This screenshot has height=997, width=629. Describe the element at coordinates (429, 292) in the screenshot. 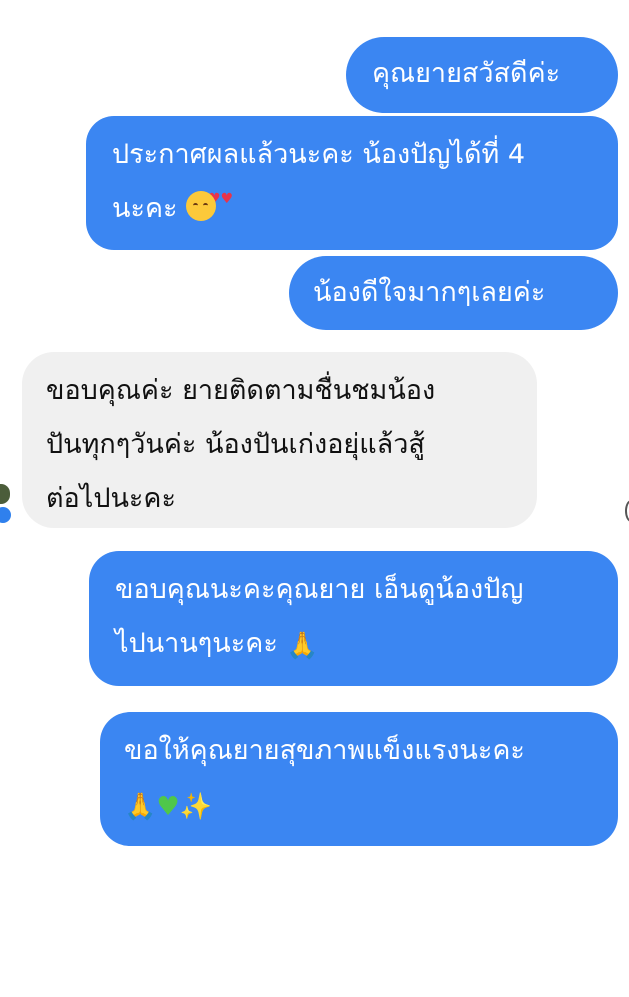

I see `message-text: น้องดีใจมากๆเลยค่ะ` at that location.